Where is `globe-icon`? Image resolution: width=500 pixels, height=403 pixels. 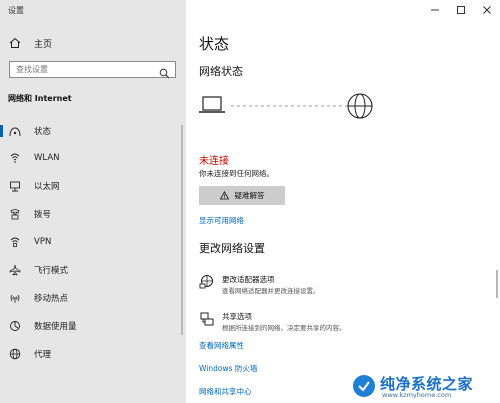
globe-icon is located at coordinates (15, 354).